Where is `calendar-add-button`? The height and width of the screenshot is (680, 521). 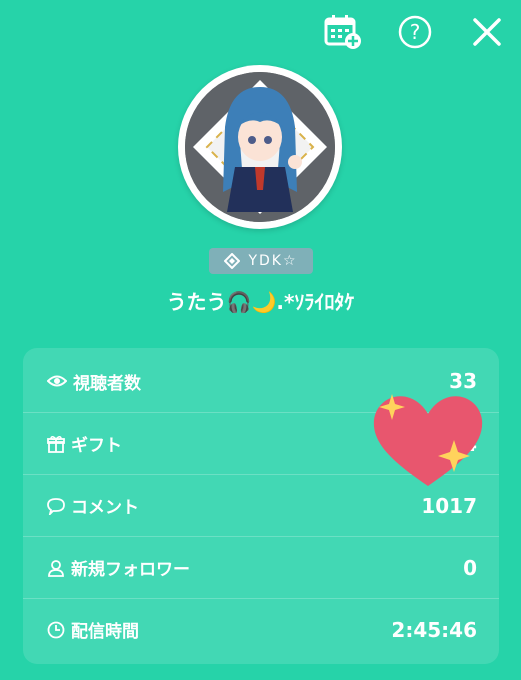 calendar-add-button is located at coordinates (343, 32).